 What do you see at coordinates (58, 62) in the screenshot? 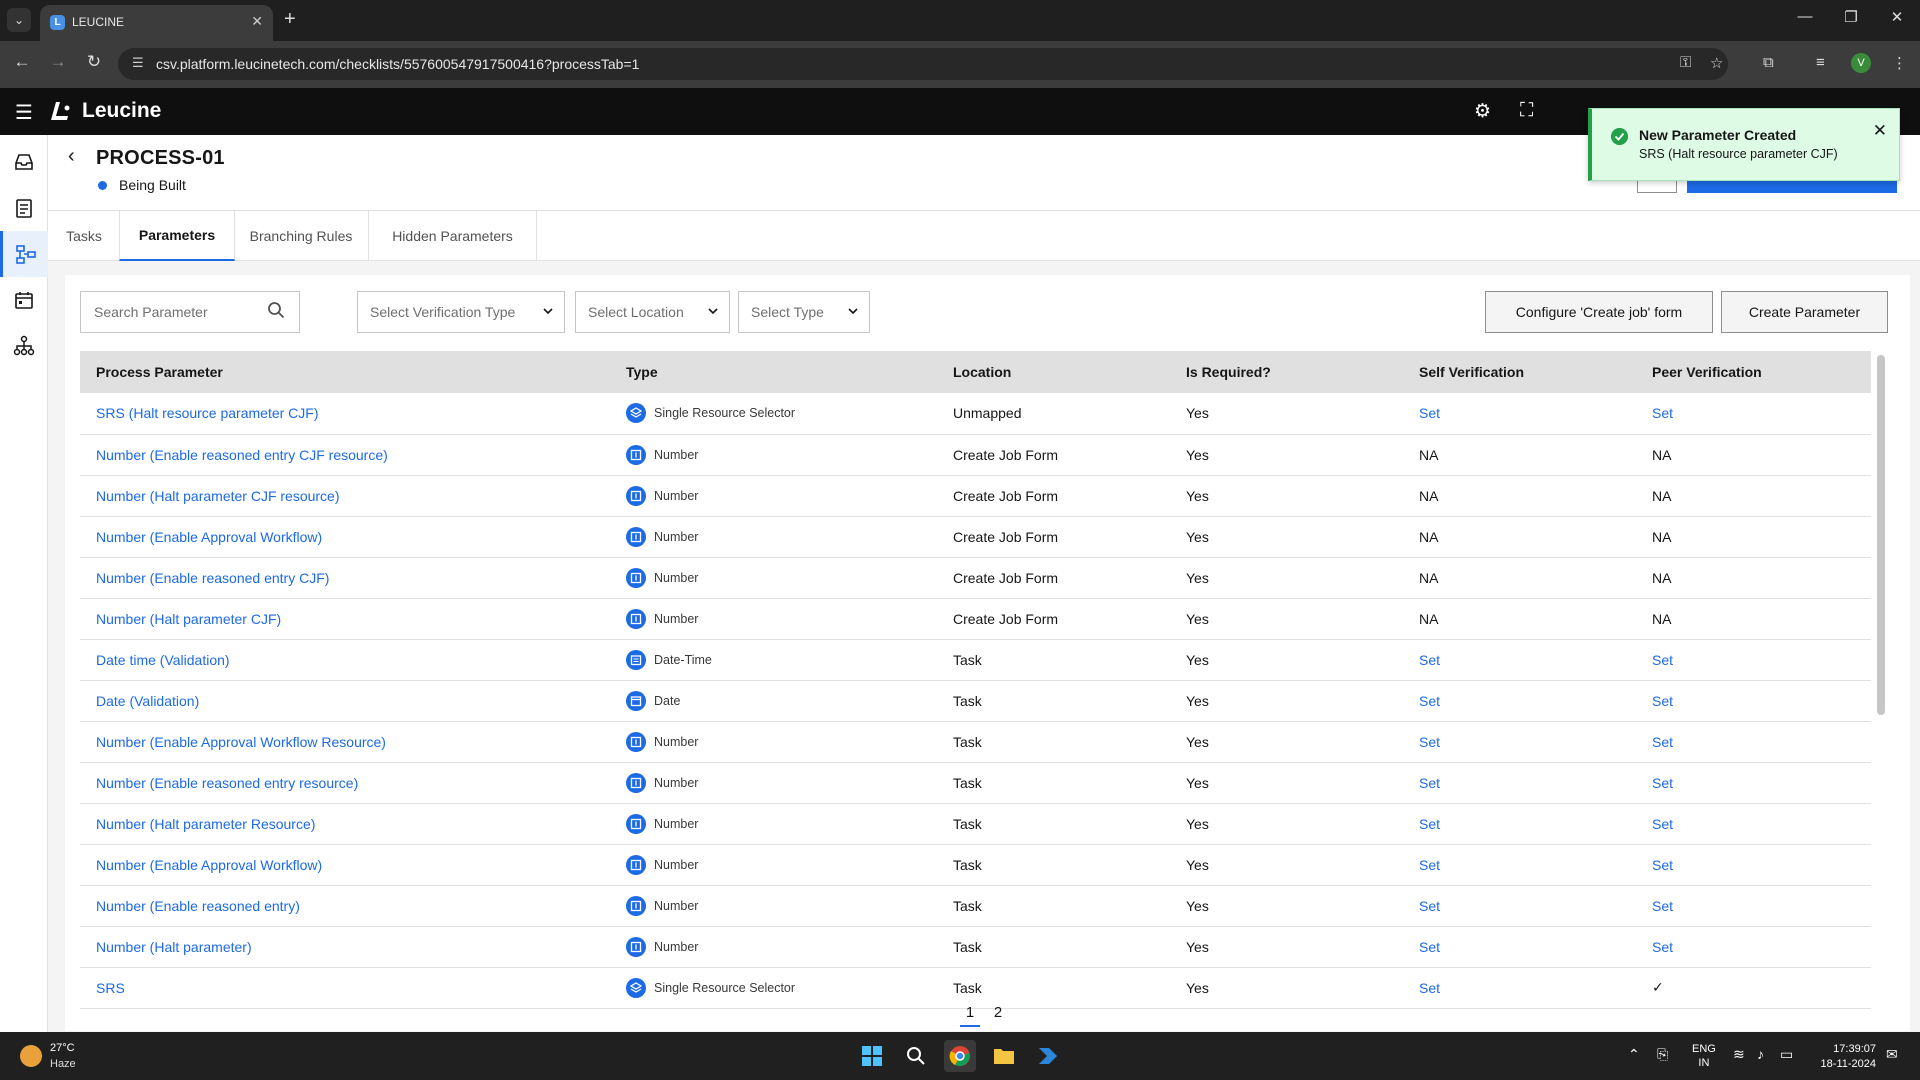
I see `forward-icon: →` at bounding box center [58, 62].